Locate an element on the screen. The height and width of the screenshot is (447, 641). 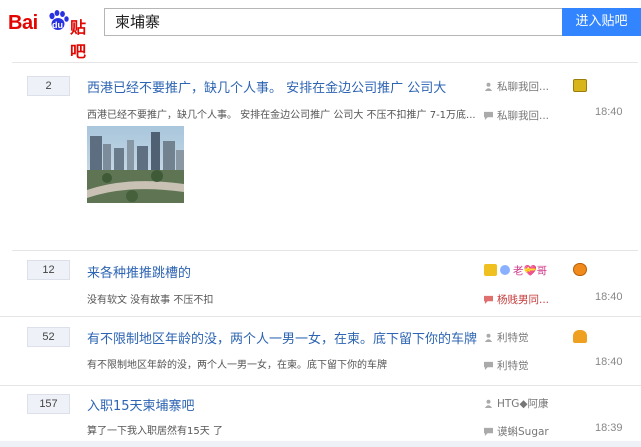
reply-count: 157 is located at coordinates (48, 404).